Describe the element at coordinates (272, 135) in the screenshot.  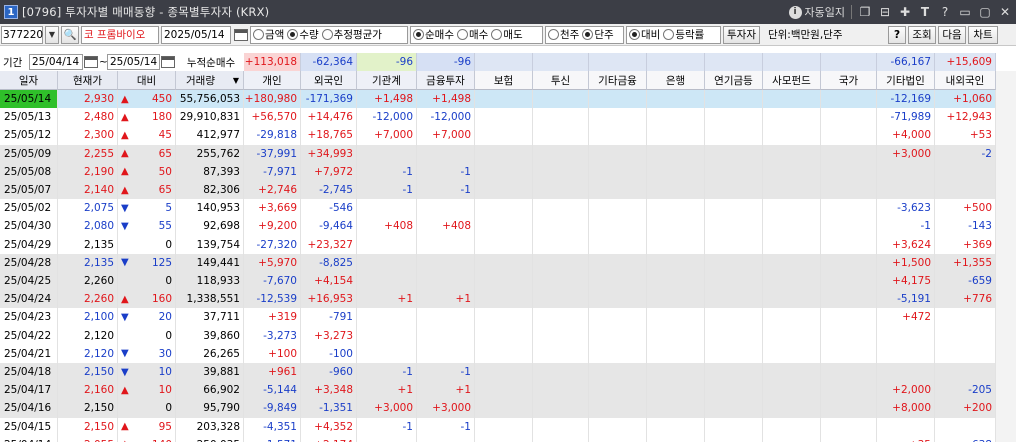
I see `cell-ind: -29,818` at that location.